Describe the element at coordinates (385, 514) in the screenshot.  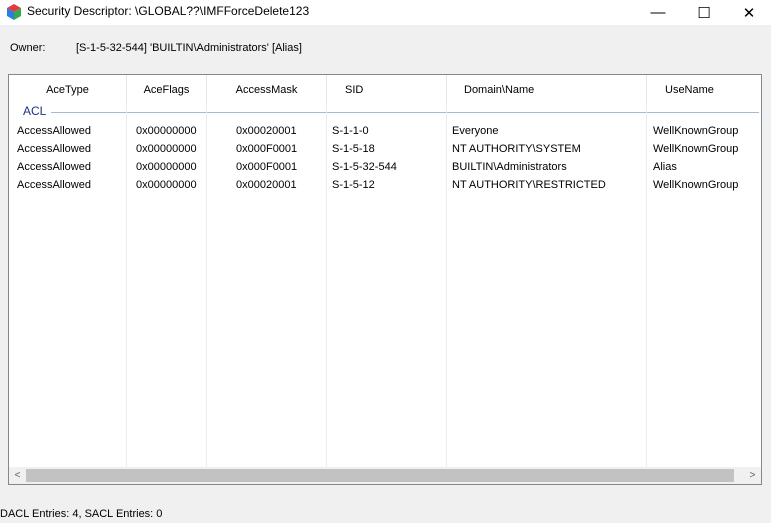
I see `status-bar: DACL Entries: 4, SACL Entries: 0` at that location.